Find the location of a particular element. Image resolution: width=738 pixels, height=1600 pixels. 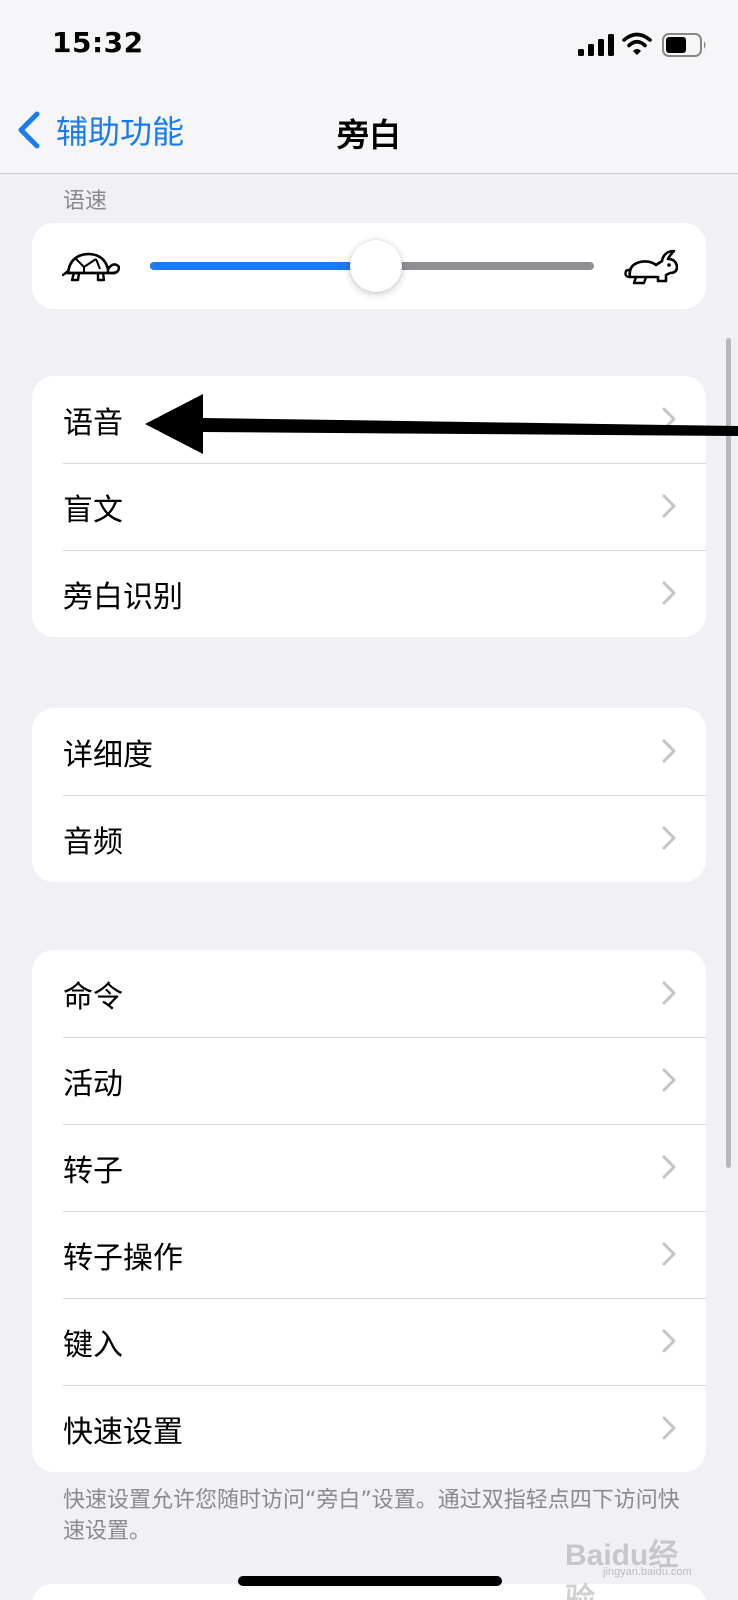

row-label: 详细度 is located at coordinates (108, 755).